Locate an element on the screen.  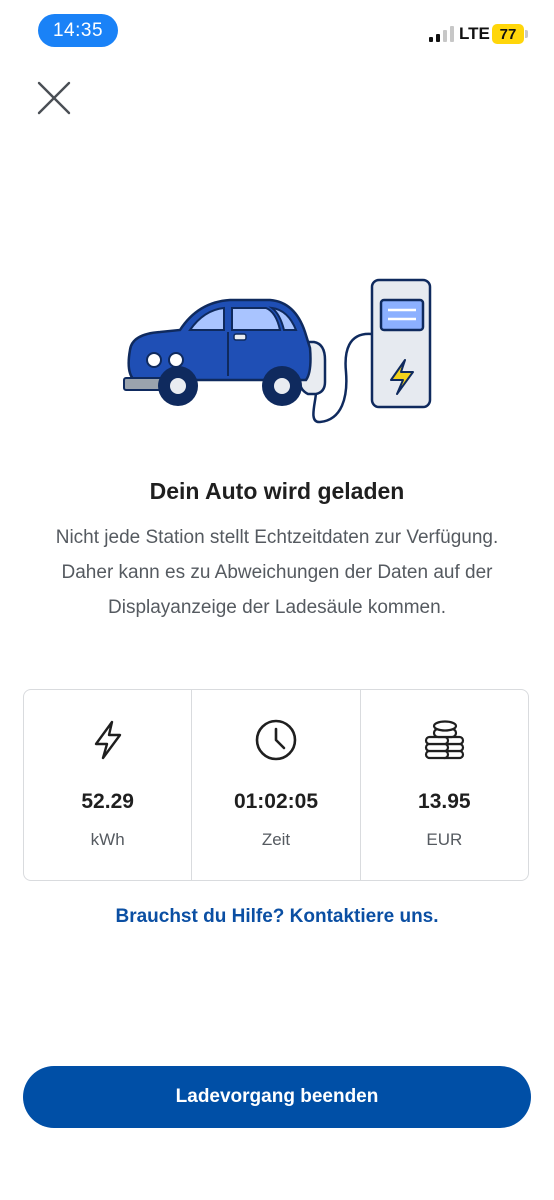
car-charging-illustration is located at coordinates (277, 351).